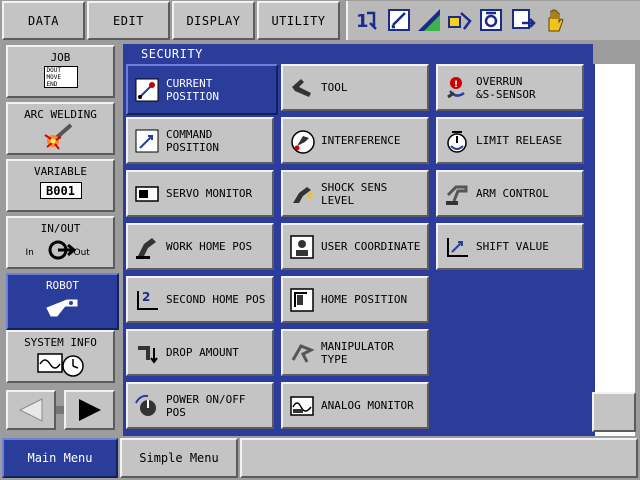 The height and width of the screenshot is (480, 640). What do you see at coordinates (361, 140) in the screenshot?
I see `menu-item-label: INTERFERENCE` at bounding box center [361, 140].